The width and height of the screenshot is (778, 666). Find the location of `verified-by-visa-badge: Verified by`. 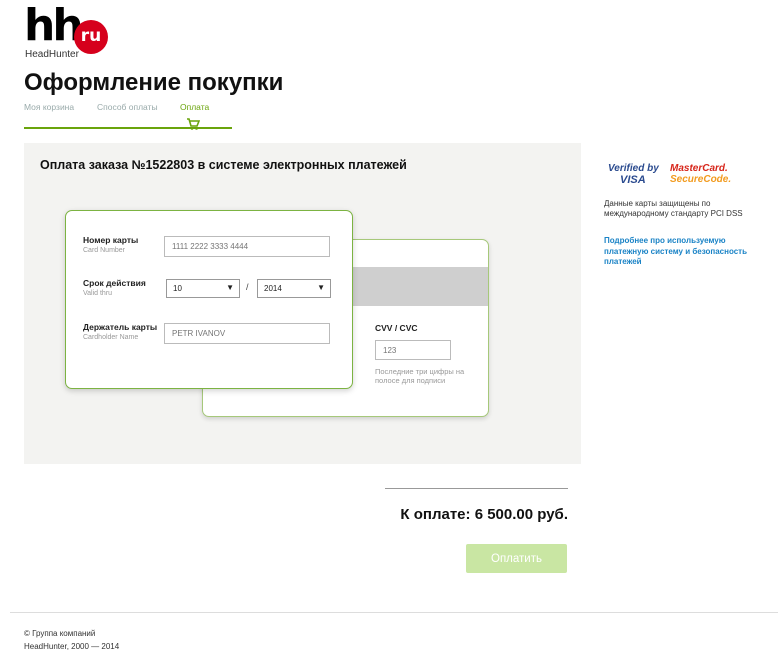

verified-by-visa-badge: Verified by is located at coordinates (633, 168).